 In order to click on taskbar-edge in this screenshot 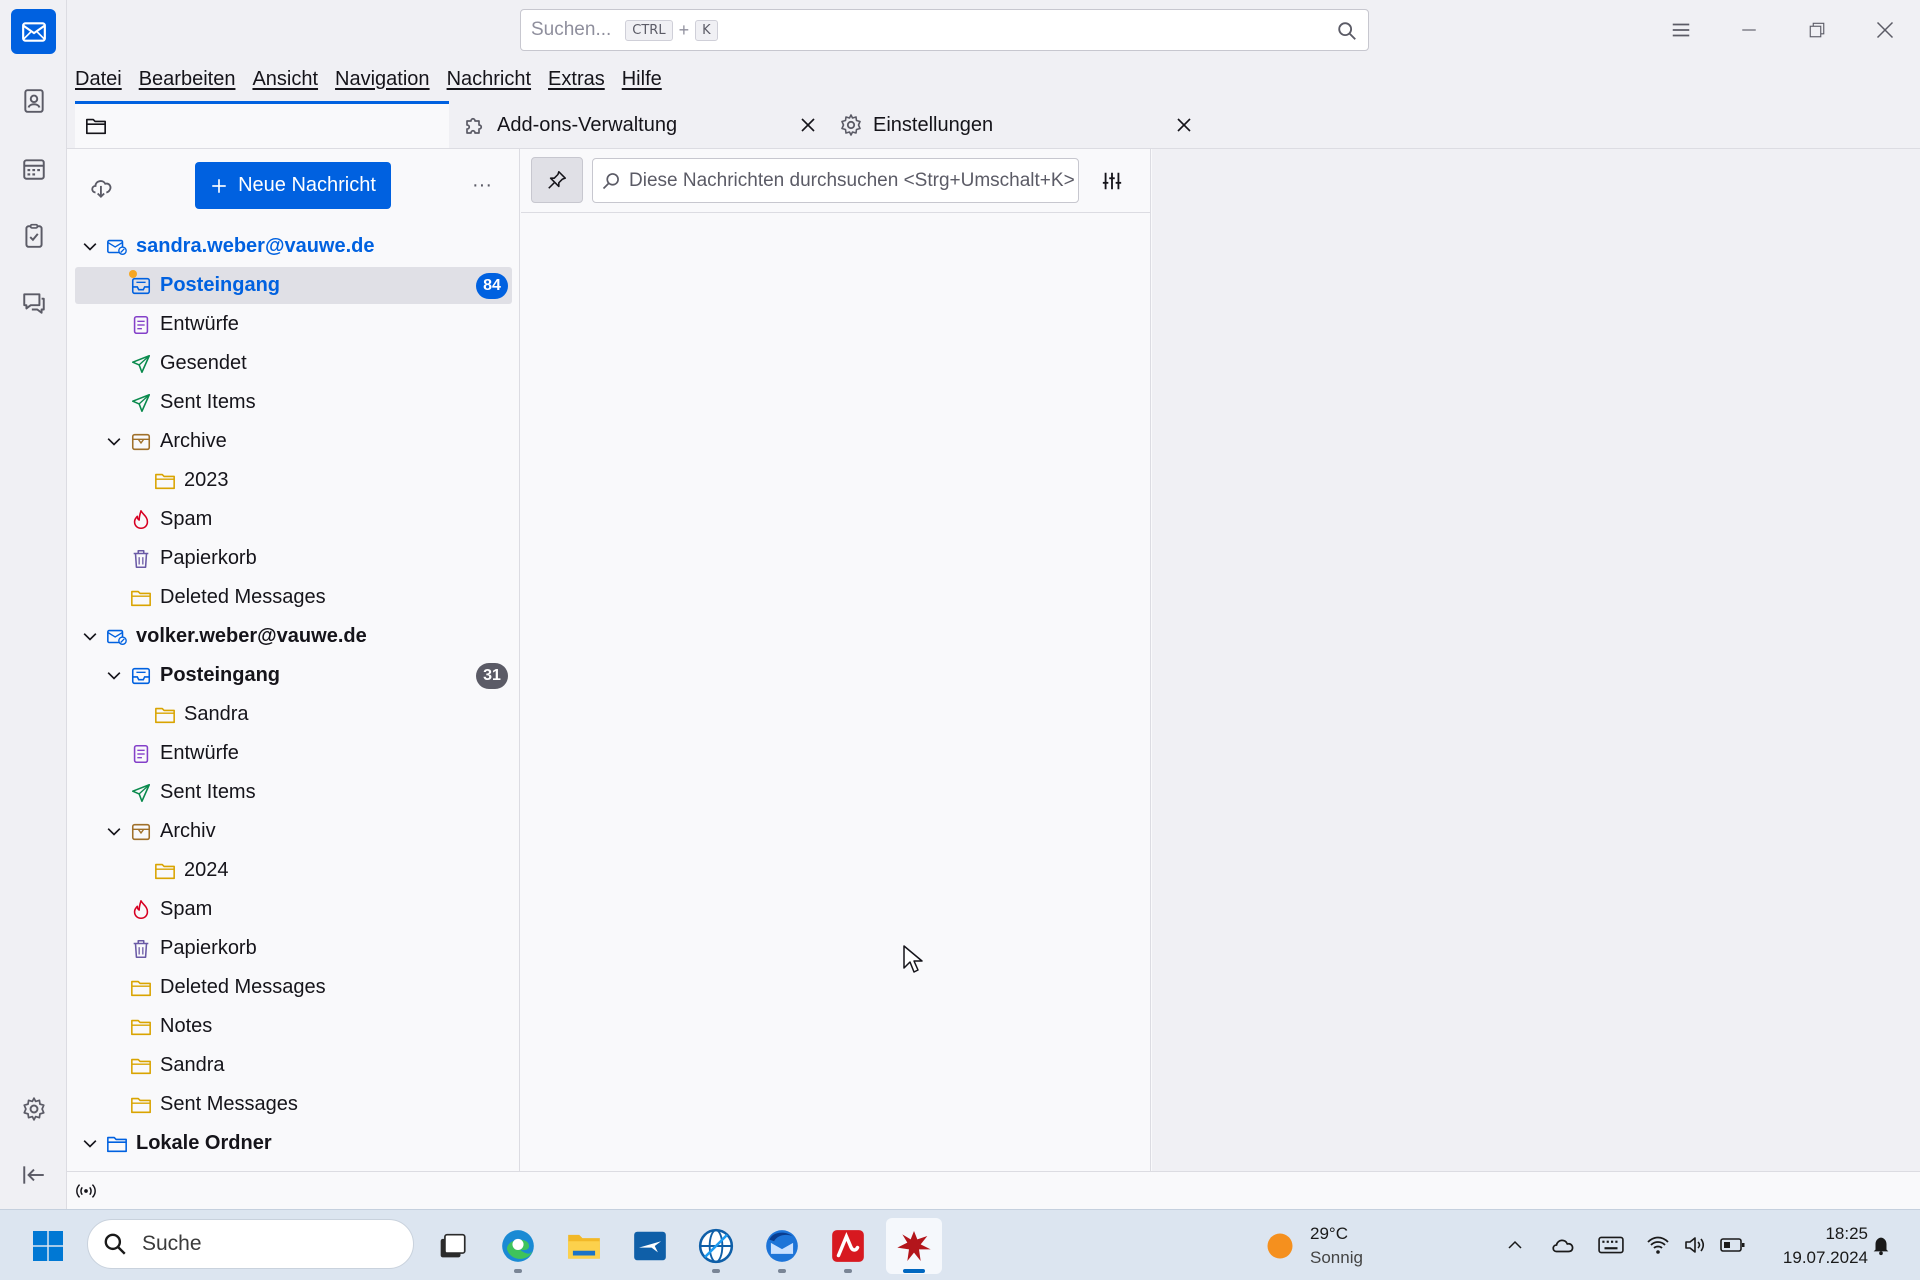, I will do `click(518, 1246)`.